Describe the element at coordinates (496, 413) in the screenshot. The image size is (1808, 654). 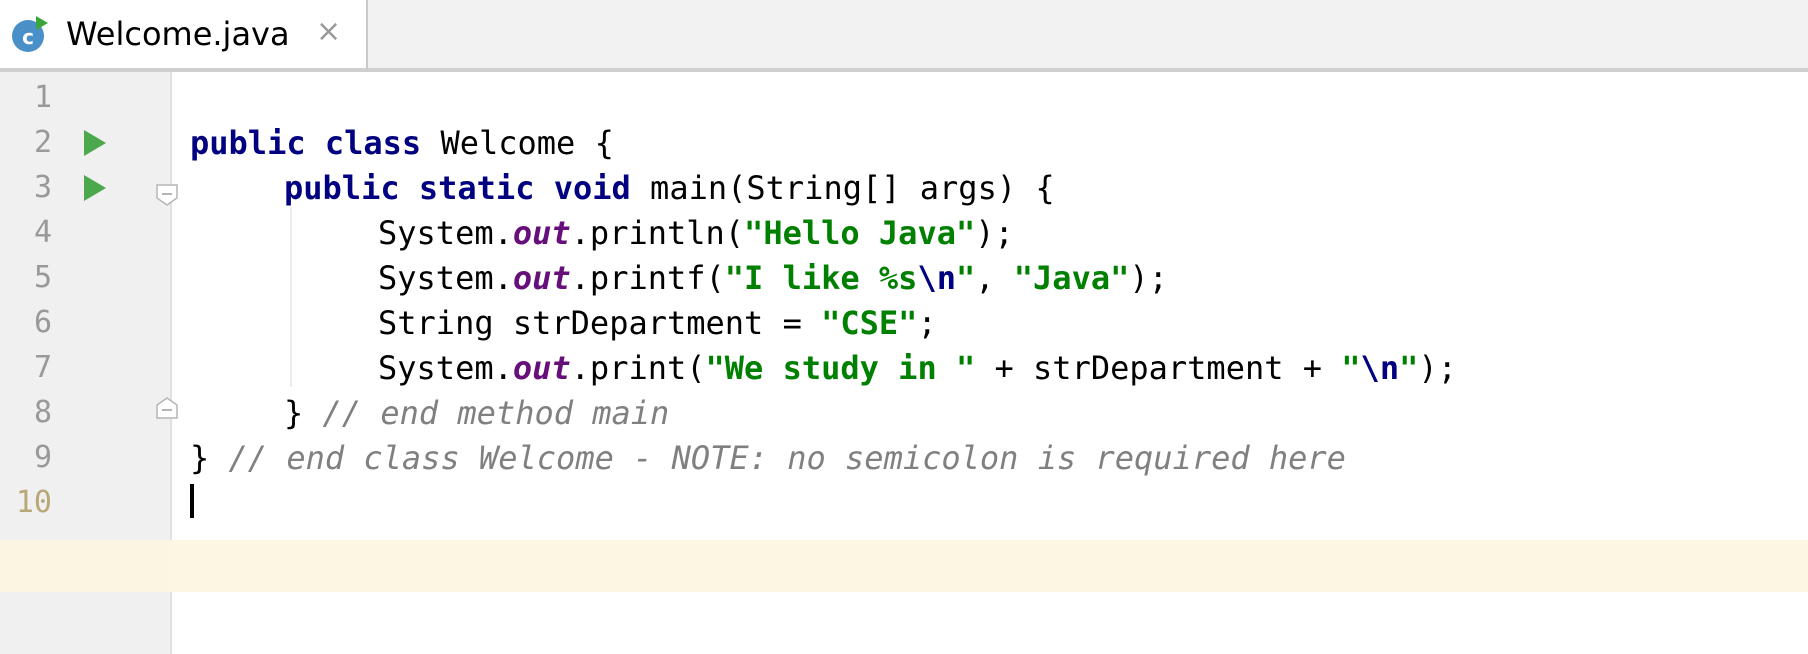
I see `comment: // end method main` at that location.